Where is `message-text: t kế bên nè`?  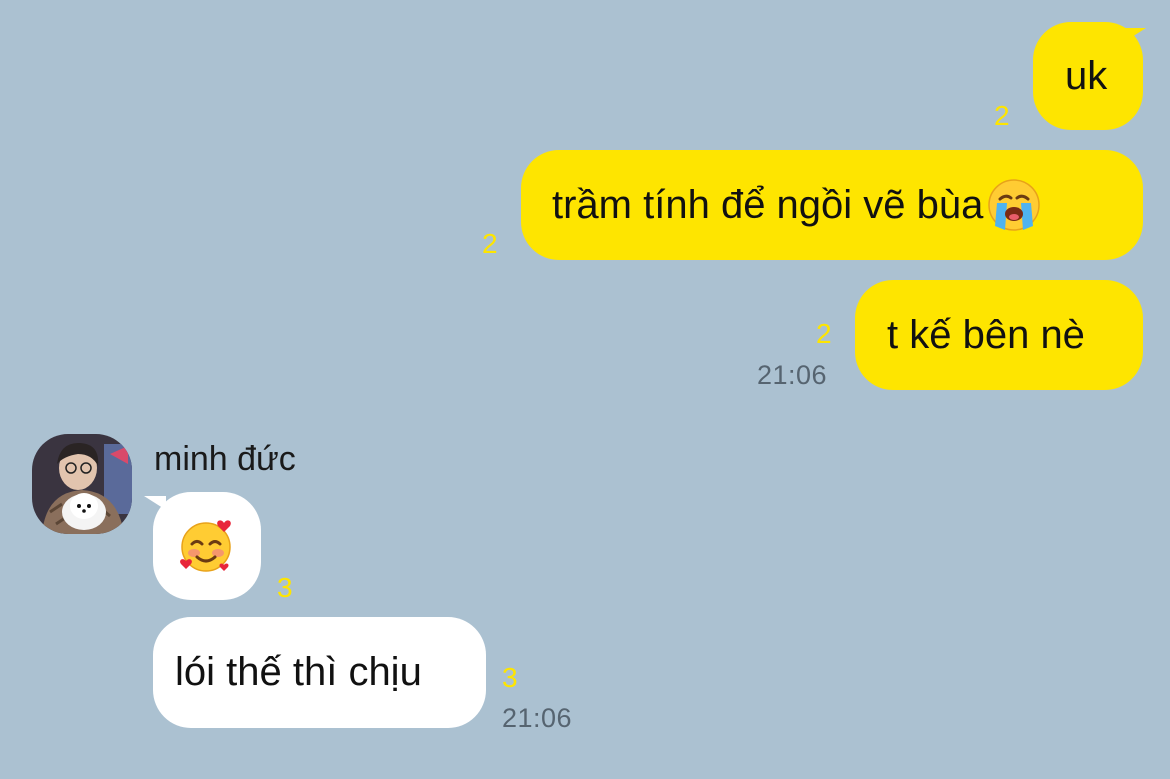
message-text: t kế bên nè is located at coordinates (986, 334).